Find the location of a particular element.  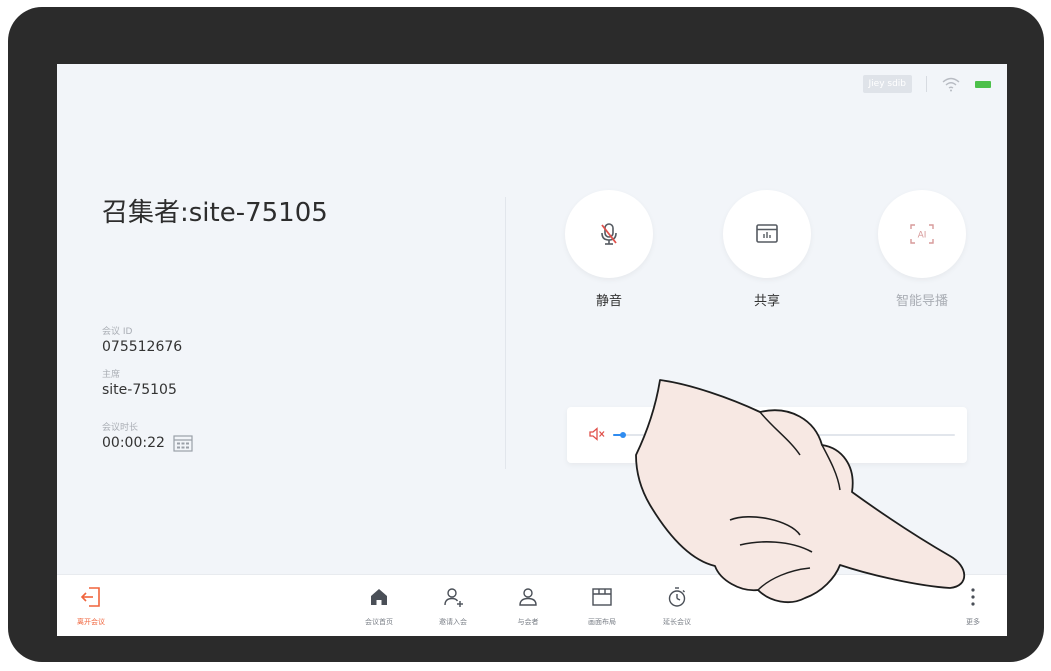

more-label: 更多 is located at coordinates (973, 622).